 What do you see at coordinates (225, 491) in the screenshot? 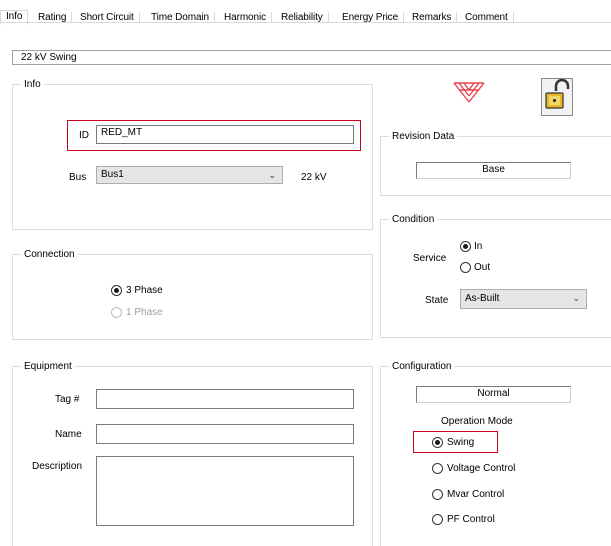
I see `description-field` at bounding box center [225, 491].